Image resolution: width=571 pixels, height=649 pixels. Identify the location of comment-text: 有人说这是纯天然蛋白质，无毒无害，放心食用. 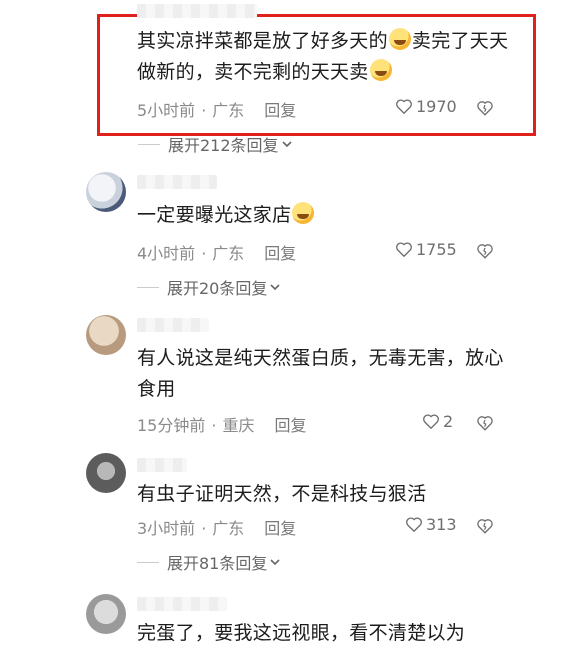
(320, 373).